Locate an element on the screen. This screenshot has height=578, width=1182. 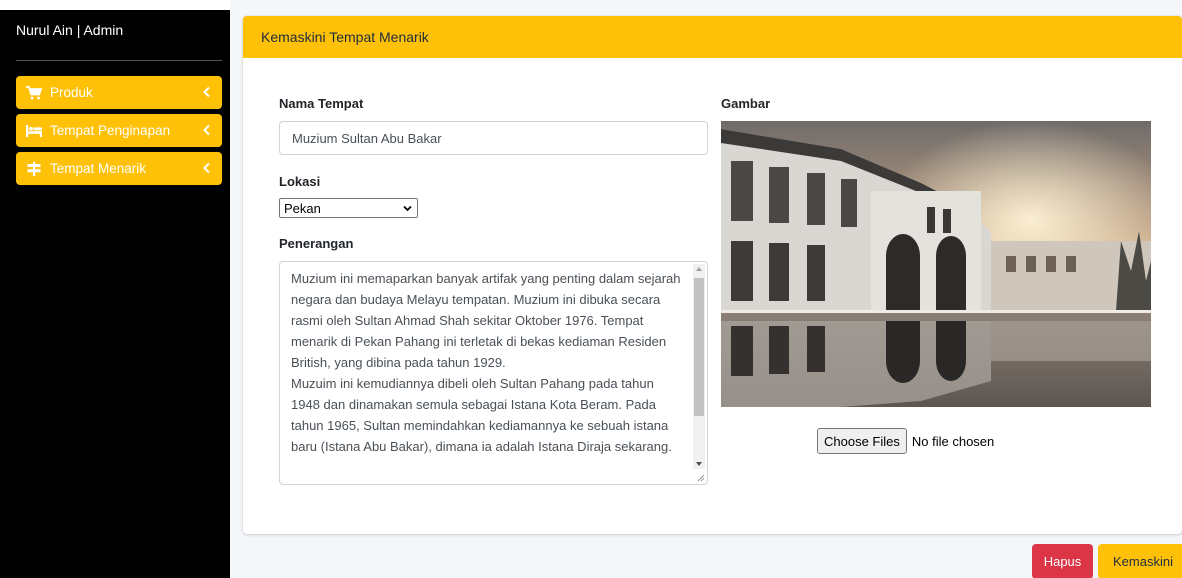
lokasi-selected-value: Pekan is located at coordinates (302, 208).